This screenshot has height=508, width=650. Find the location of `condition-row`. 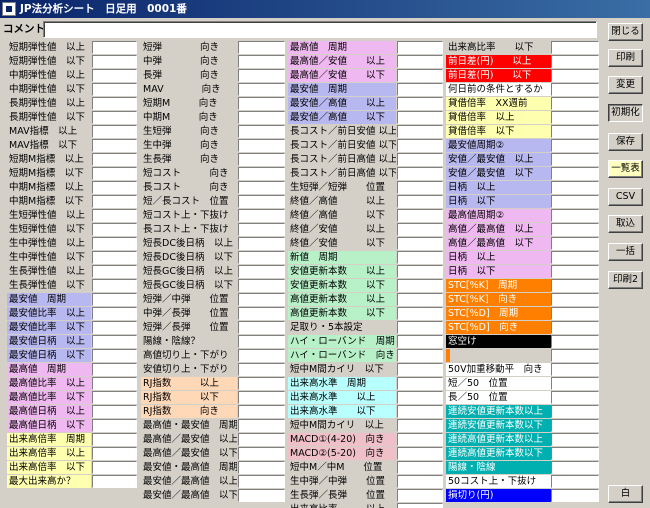

condition-row is located at coordinates (325, 355).